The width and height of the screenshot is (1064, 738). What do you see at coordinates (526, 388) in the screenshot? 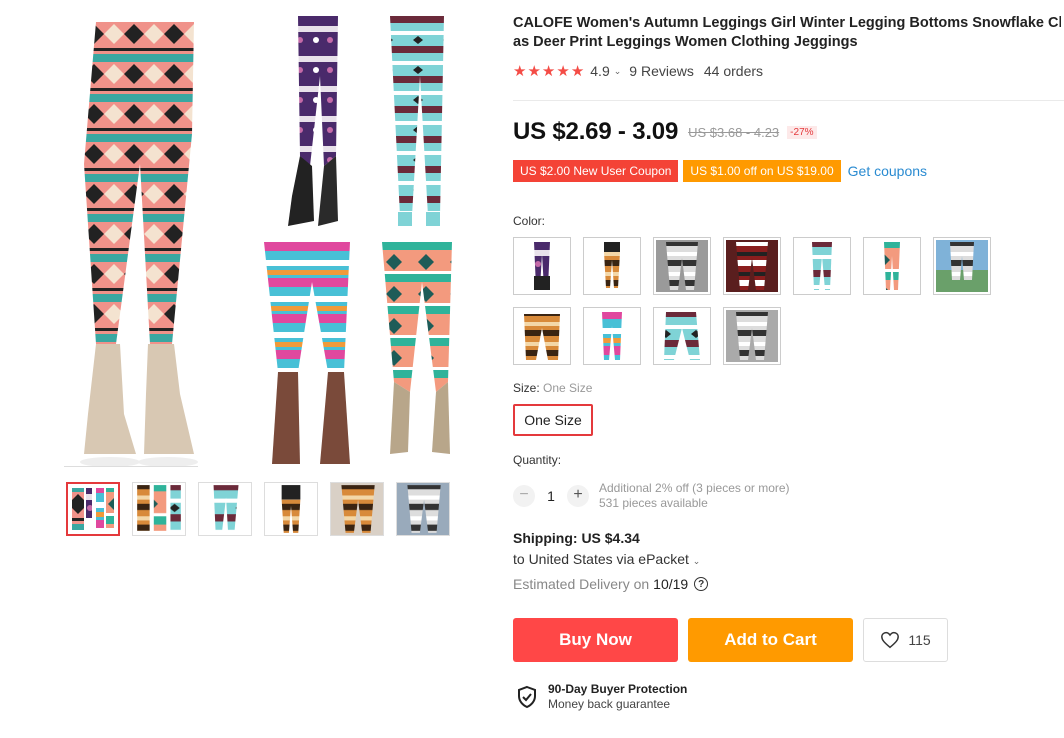
I see `size-label: Size:` at bounding box center [526, 388].